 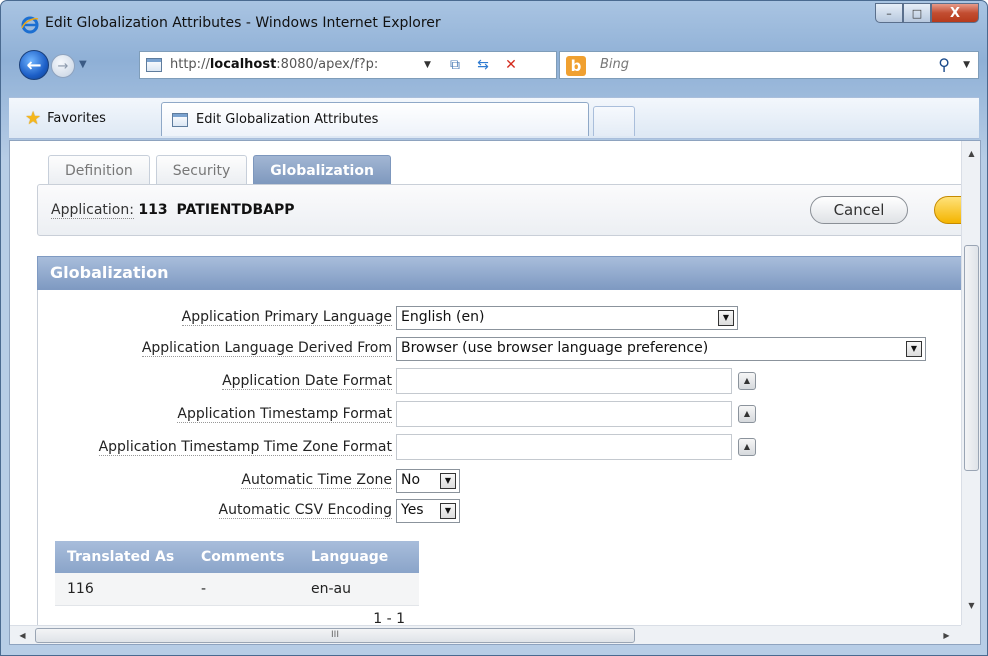 I want to click on globalization-region-header: Globalization, so click(x=508, y=273).